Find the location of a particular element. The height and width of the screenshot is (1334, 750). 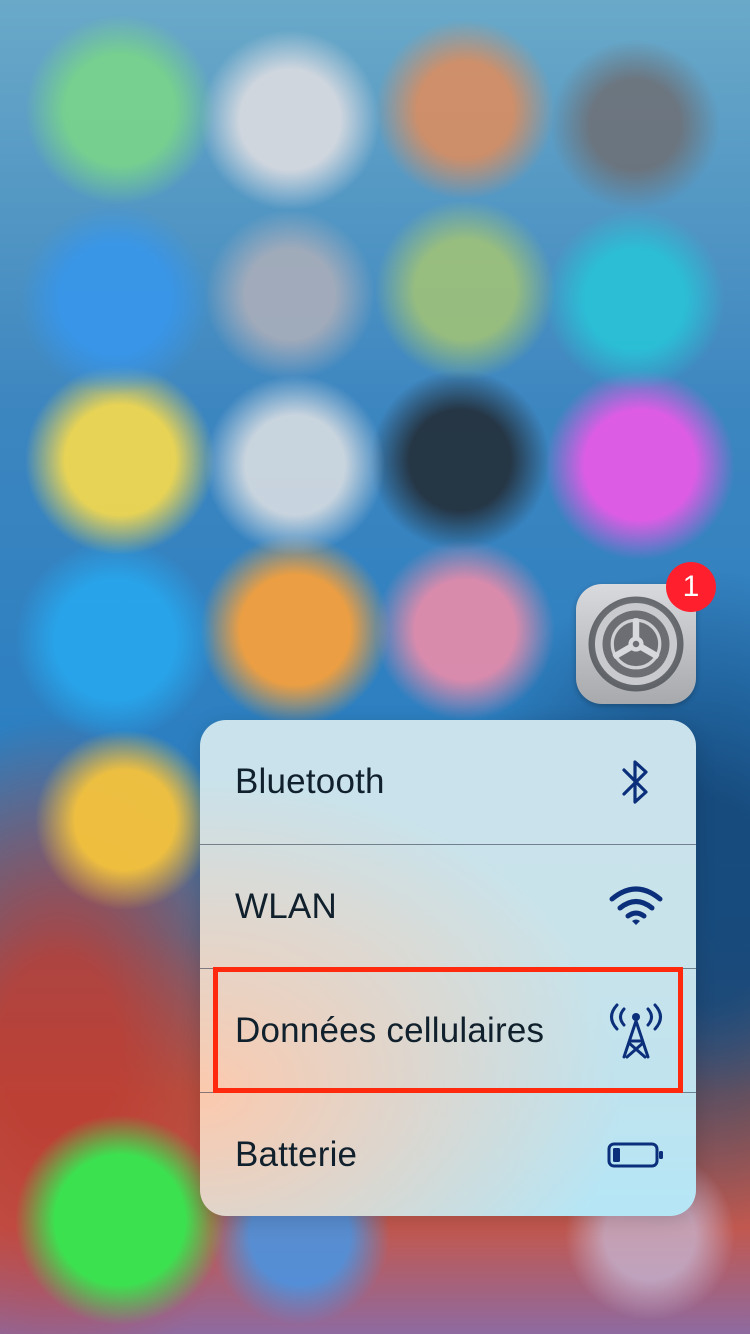

menu-item-battery: Batterie is located at coordinates (448, 1154).